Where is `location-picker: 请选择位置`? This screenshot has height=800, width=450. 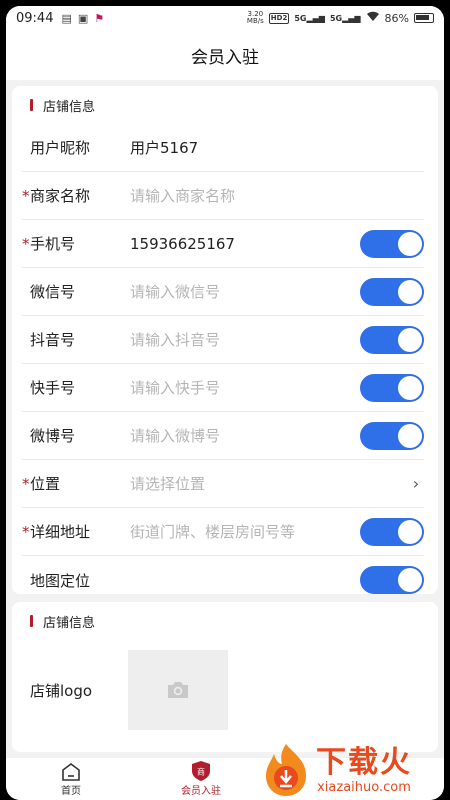 location-picker: 请选择位置 is located at coordinates (269, 483).